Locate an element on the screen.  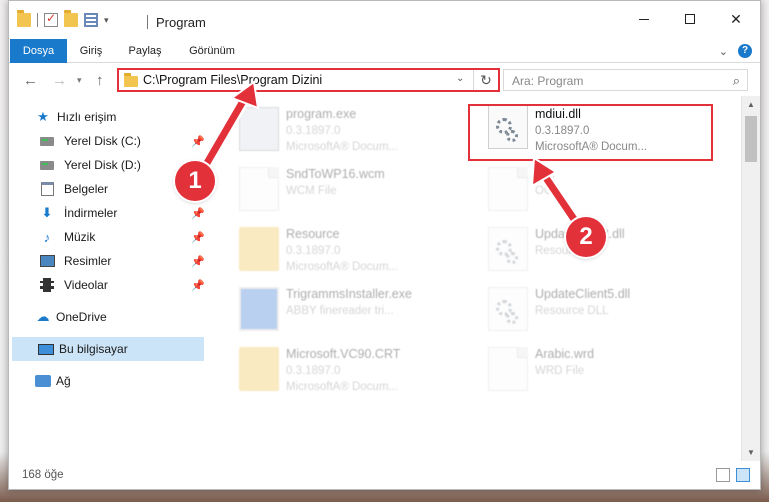
address-dropdown-chevron-icon: ⌄ is located at coordinates (460, 78).